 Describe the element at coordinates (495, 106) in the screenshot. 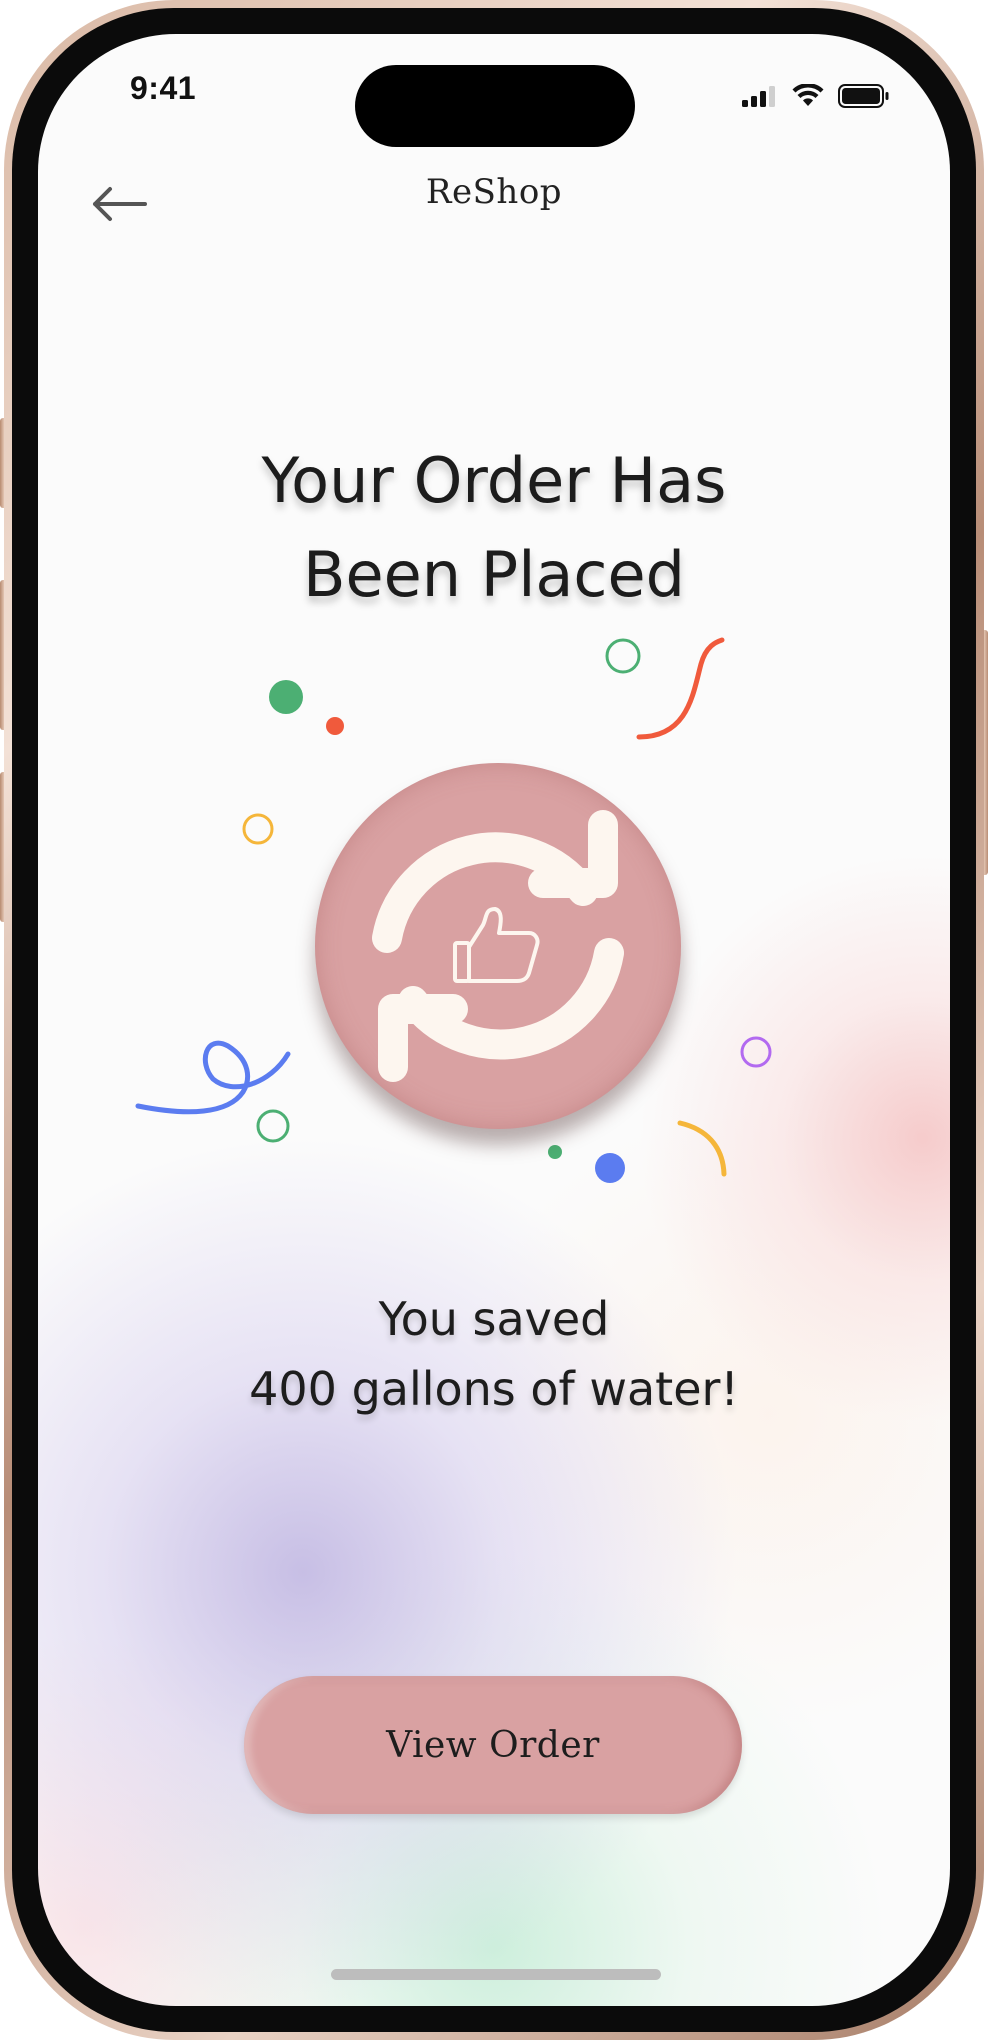

I see `dynamic-island` at that location.